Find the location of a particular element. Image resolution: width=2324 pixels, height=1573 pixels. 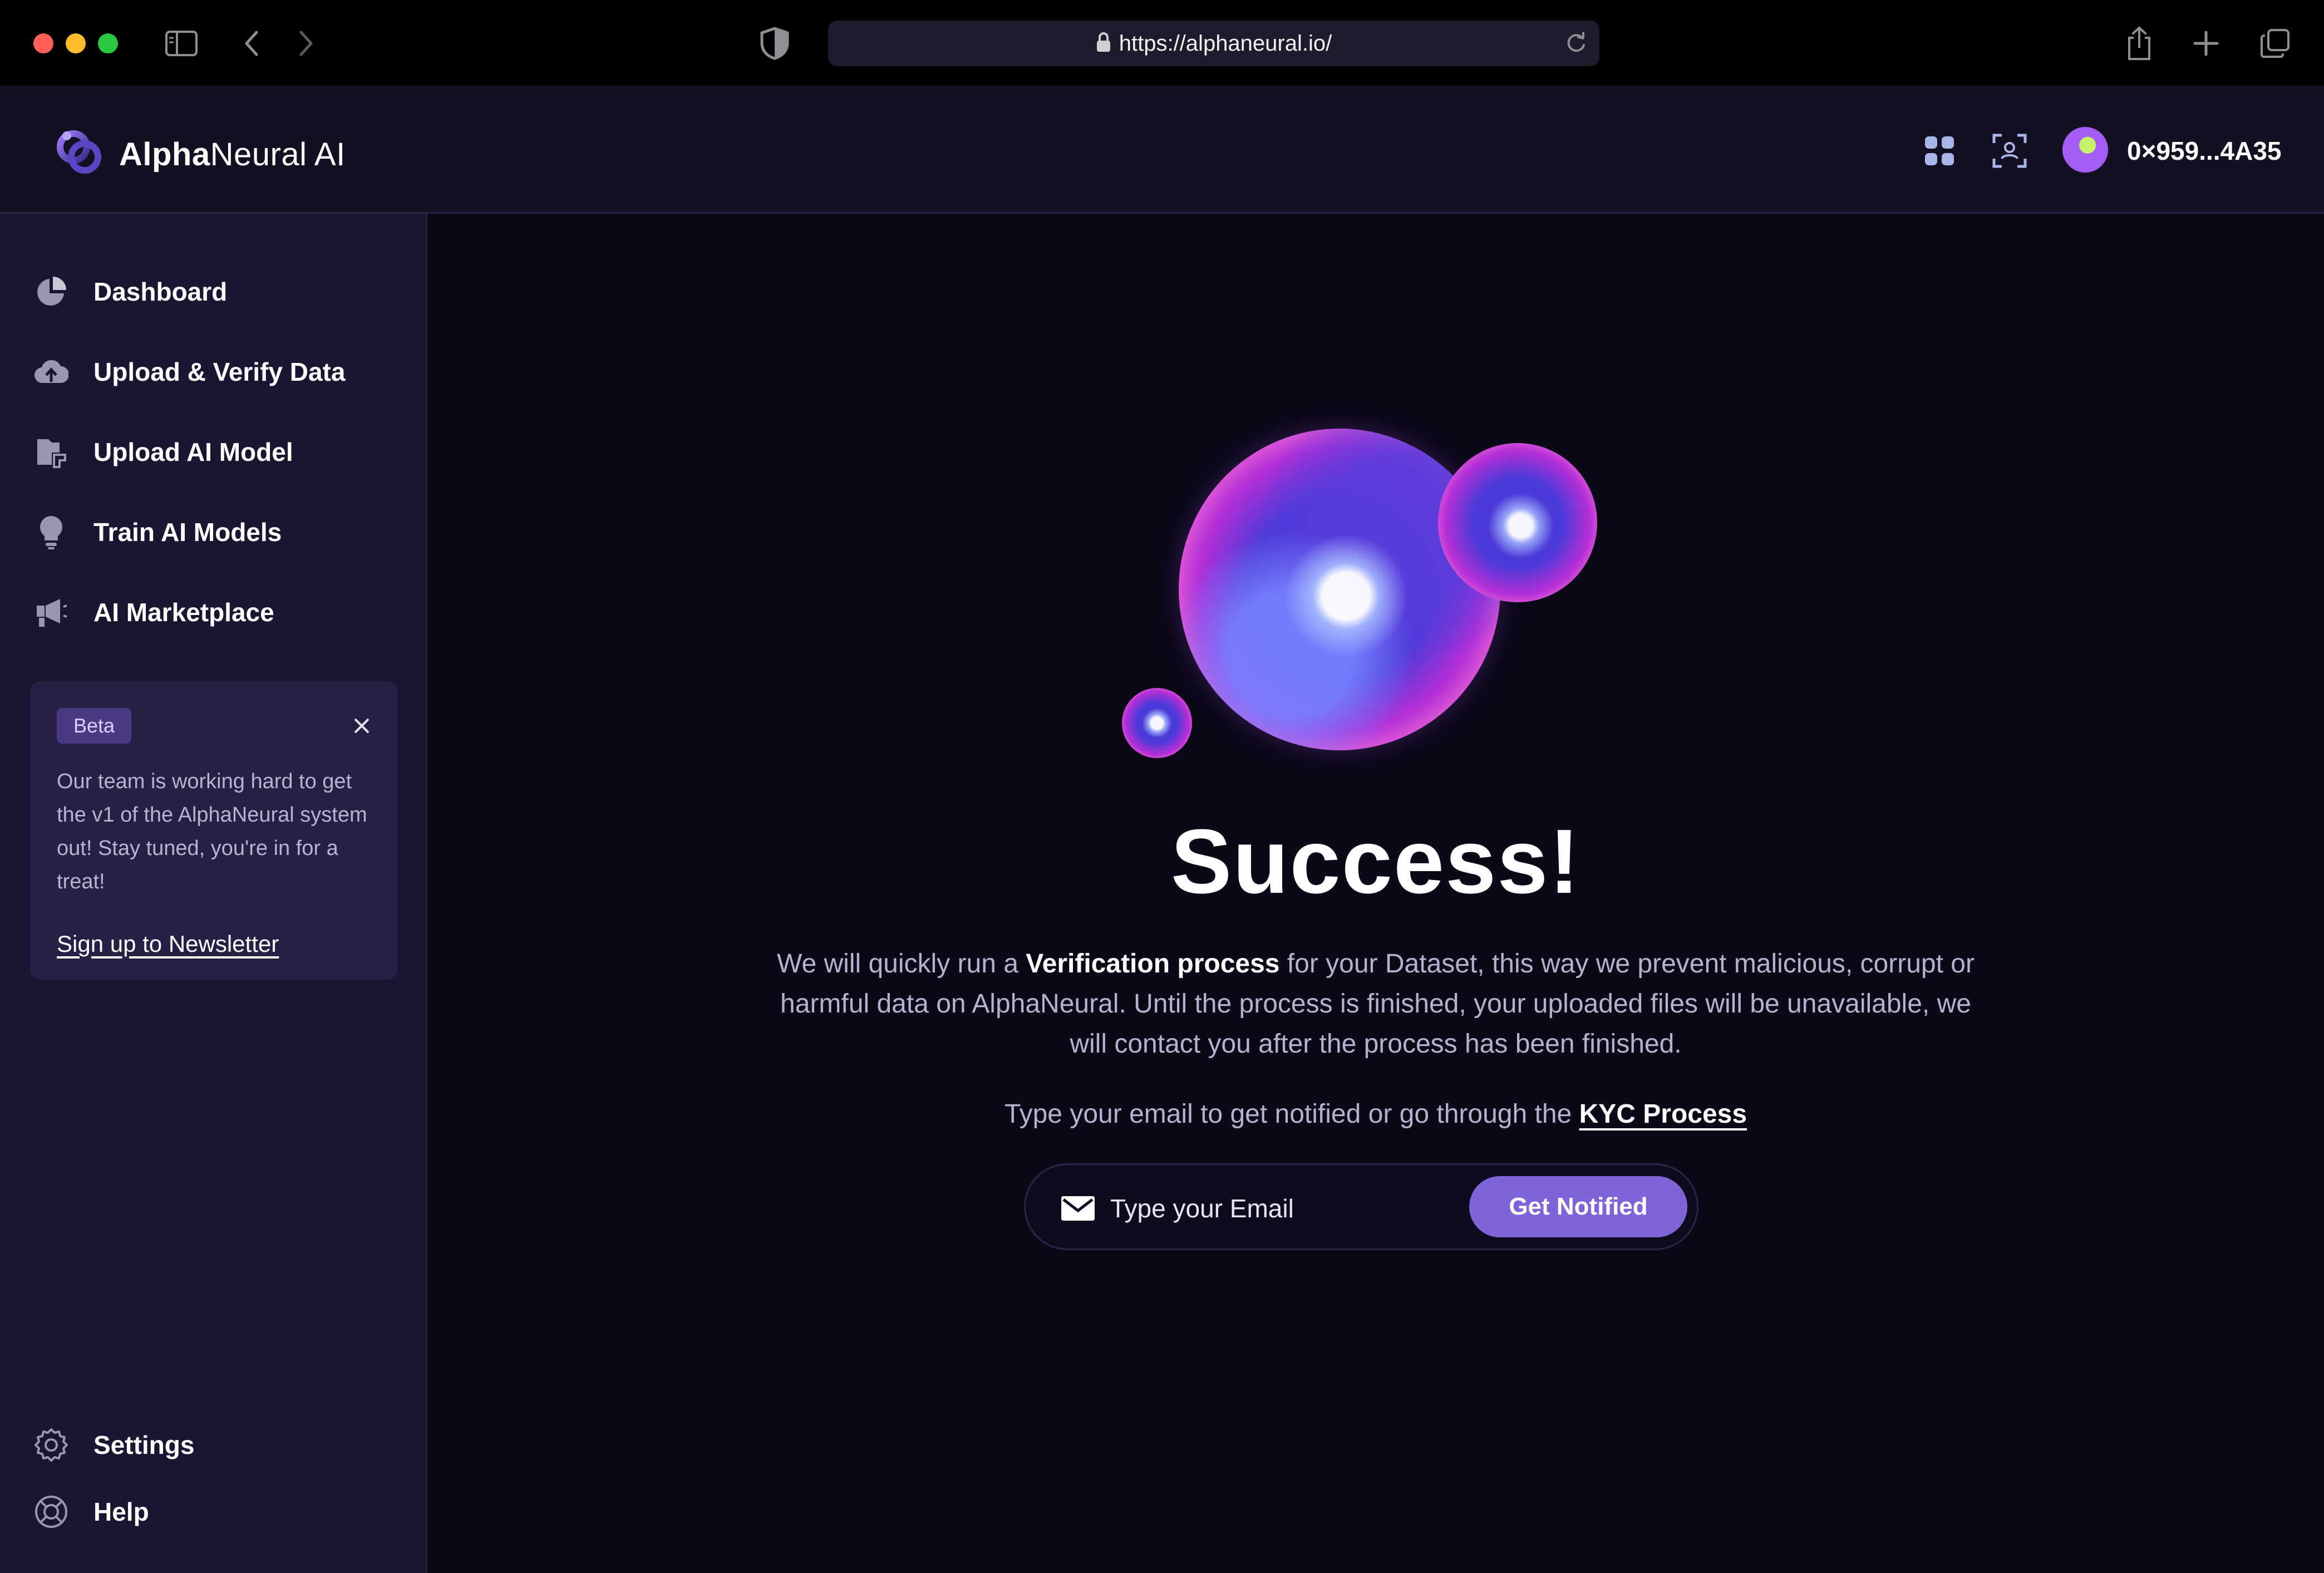

sidebar-item-upload-model: Upload AI Model is located at coordinates (222, 452).